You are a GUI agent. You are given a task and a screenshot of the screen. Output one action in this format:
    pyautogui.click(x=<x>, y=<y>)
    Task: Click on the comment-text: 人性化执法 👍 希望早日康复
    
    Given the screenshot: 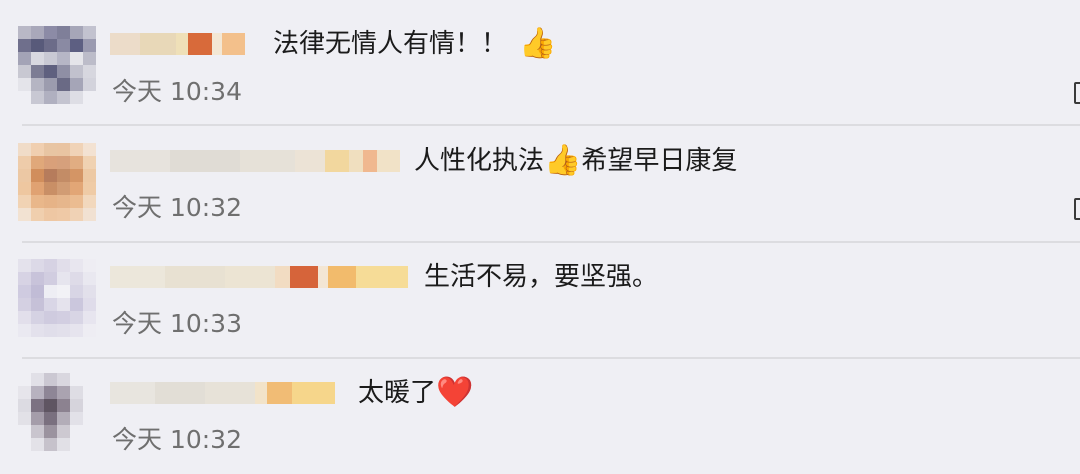 What is the action you would take?
    pyautogui.click(x=575, y=161)
    